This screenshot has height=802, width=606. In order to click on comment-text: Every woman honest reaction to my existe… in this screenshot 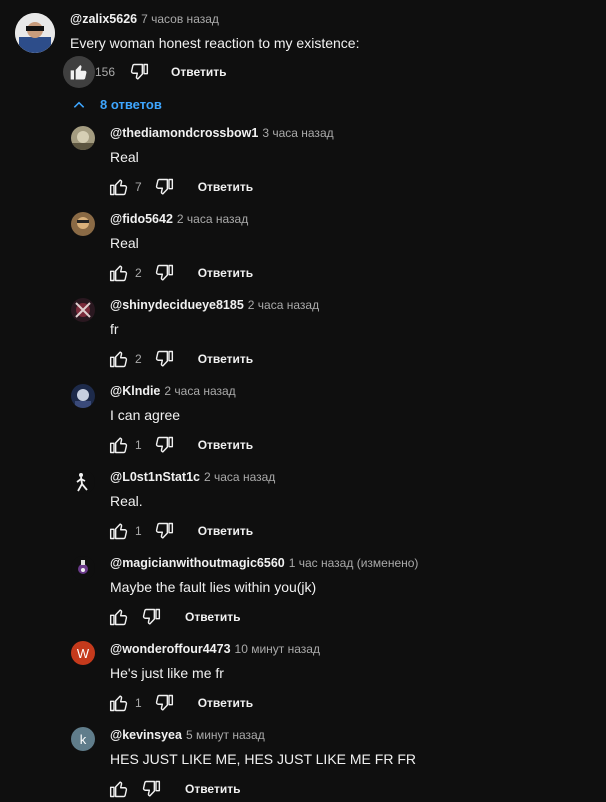, I will do `click(215, 43)`.